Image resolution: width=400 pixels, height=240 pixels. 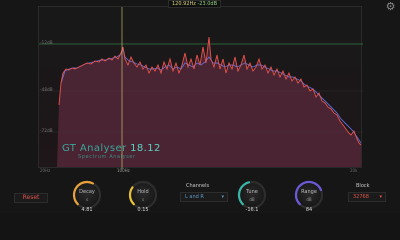 I want to click on decay-label: Decay, so click(x=87, y=192).